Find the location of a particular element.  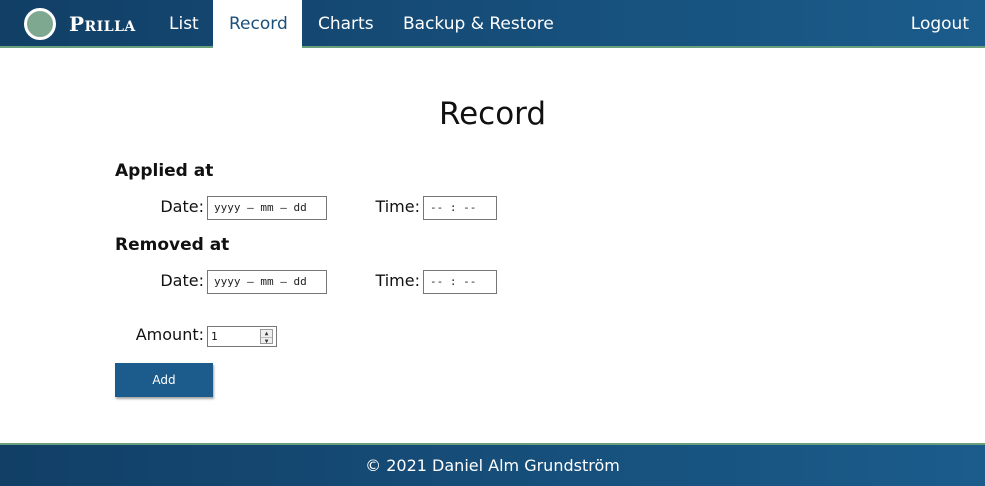

amount-input: 1 ▲ ▼ is located at coordinates (242, 336).